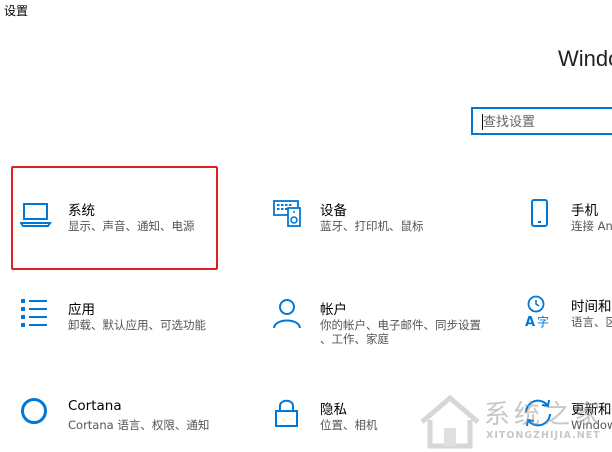 The image size is (612, 452). I want to click on cortana-circle-icon, so click(34, 411).